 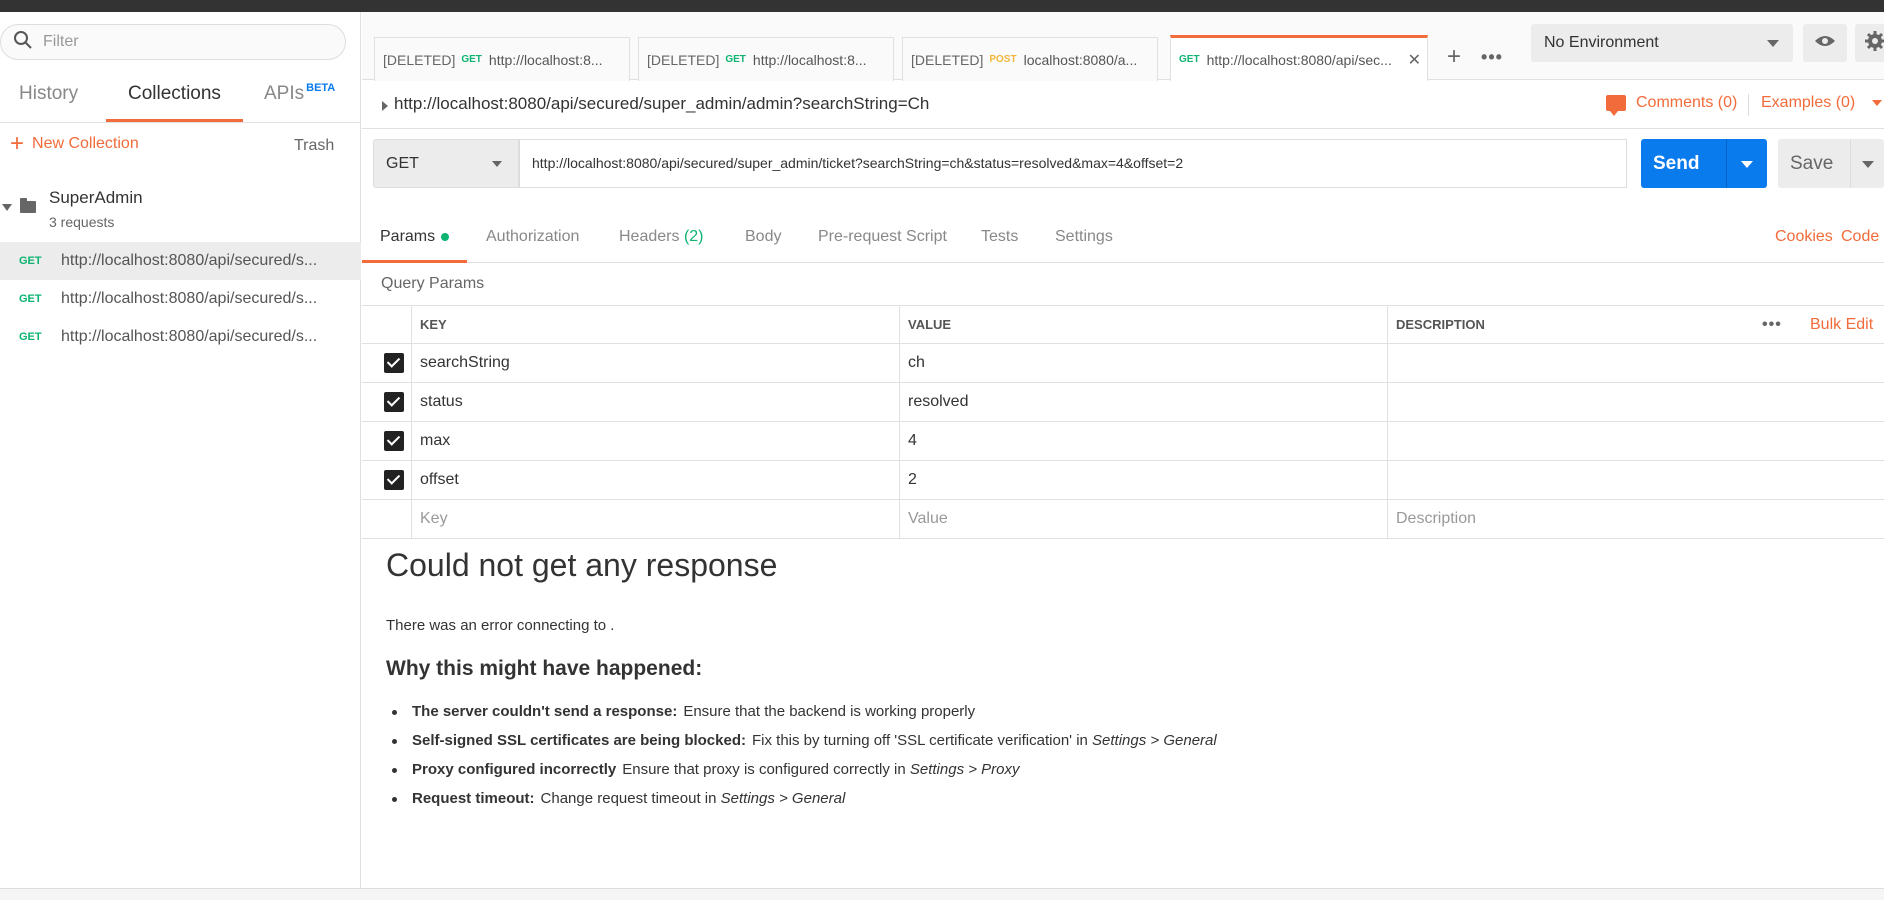 What do you see at coordinates (321, 88) in the screenshot?
I see `beta-badge: BETA` at bounding box center [321, 88].